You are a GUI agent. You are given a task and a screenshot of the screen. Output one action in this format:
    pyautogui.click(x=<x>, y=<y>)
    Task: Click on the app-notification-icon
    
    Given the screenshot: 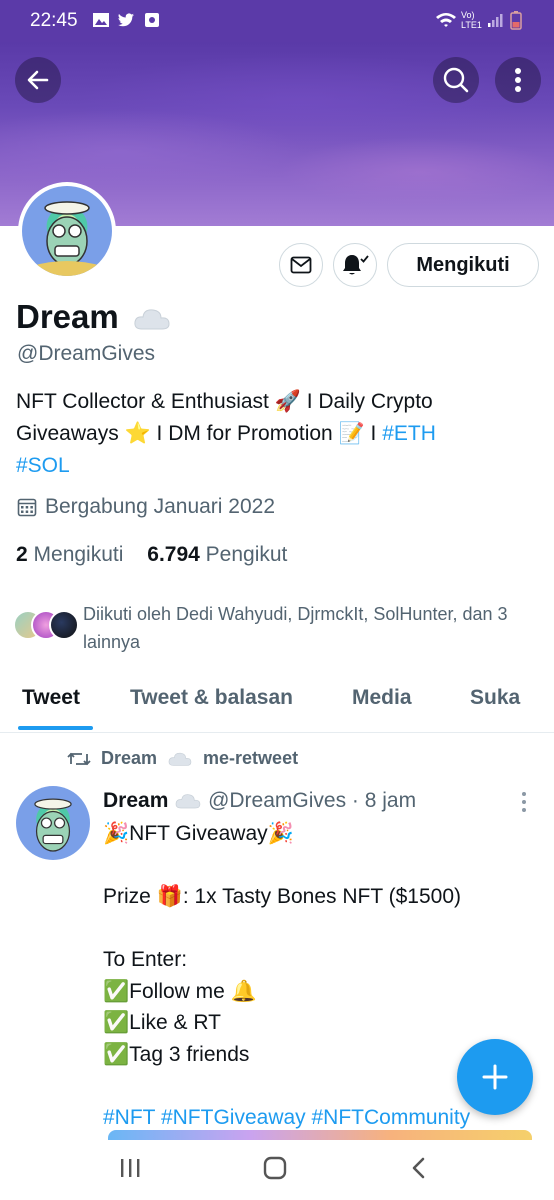 What is the action you would take?
    pyautogui.click(x=152, y=20)
    